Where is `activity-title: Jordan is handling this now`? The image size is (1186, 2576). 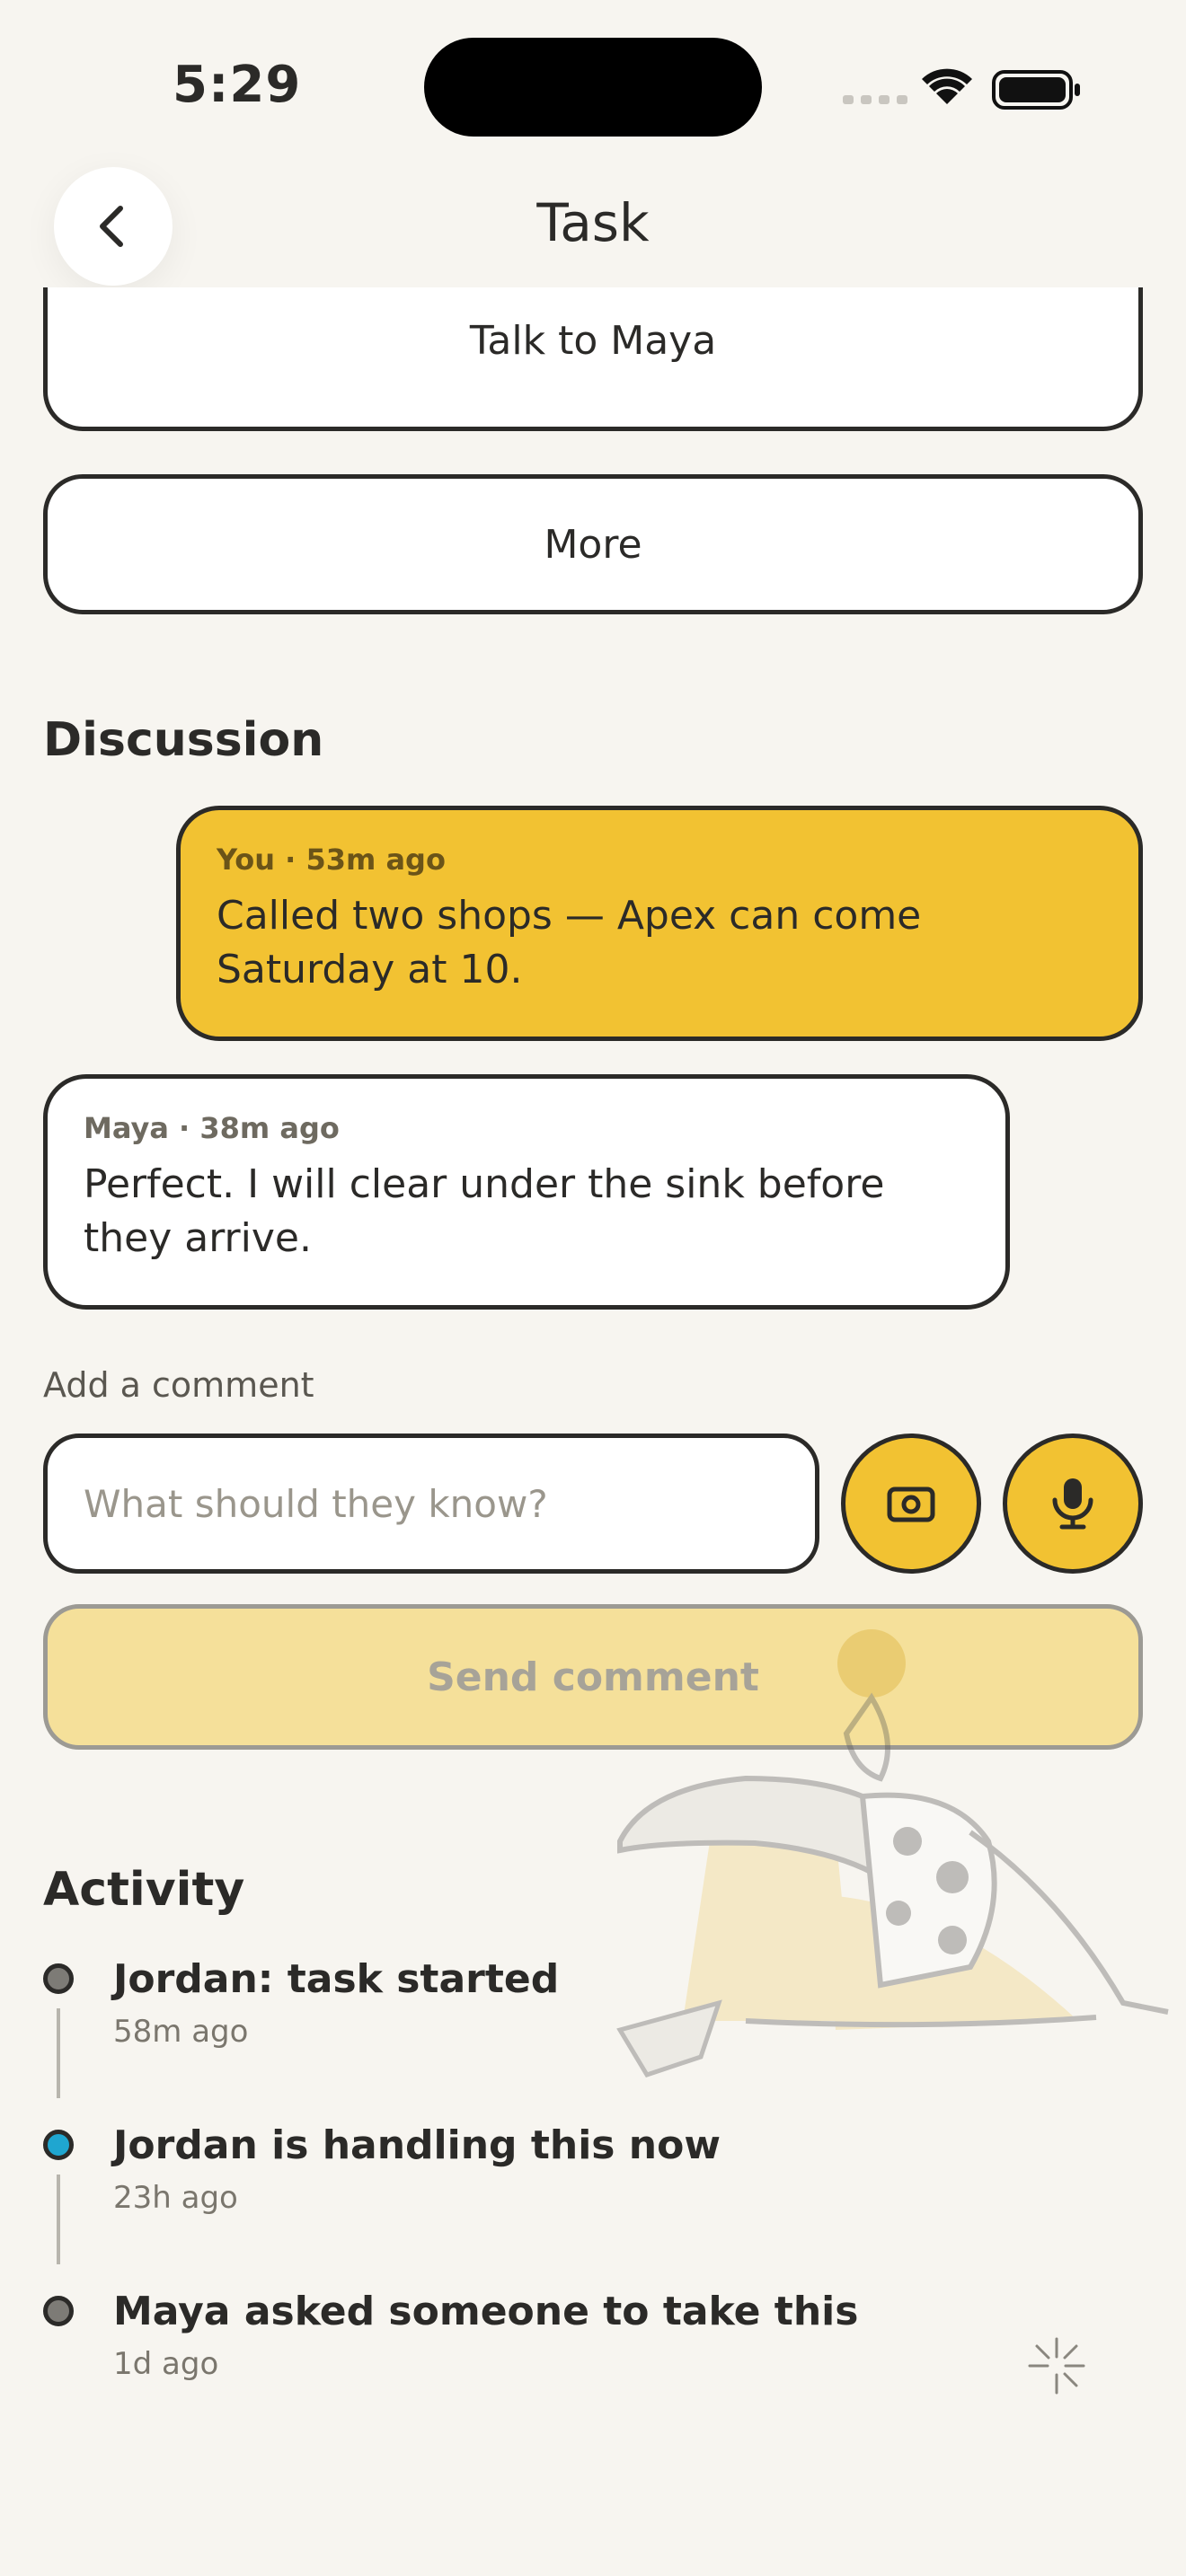
activity-title: Jordan is handling this now is located at coordinates (417, 2145).